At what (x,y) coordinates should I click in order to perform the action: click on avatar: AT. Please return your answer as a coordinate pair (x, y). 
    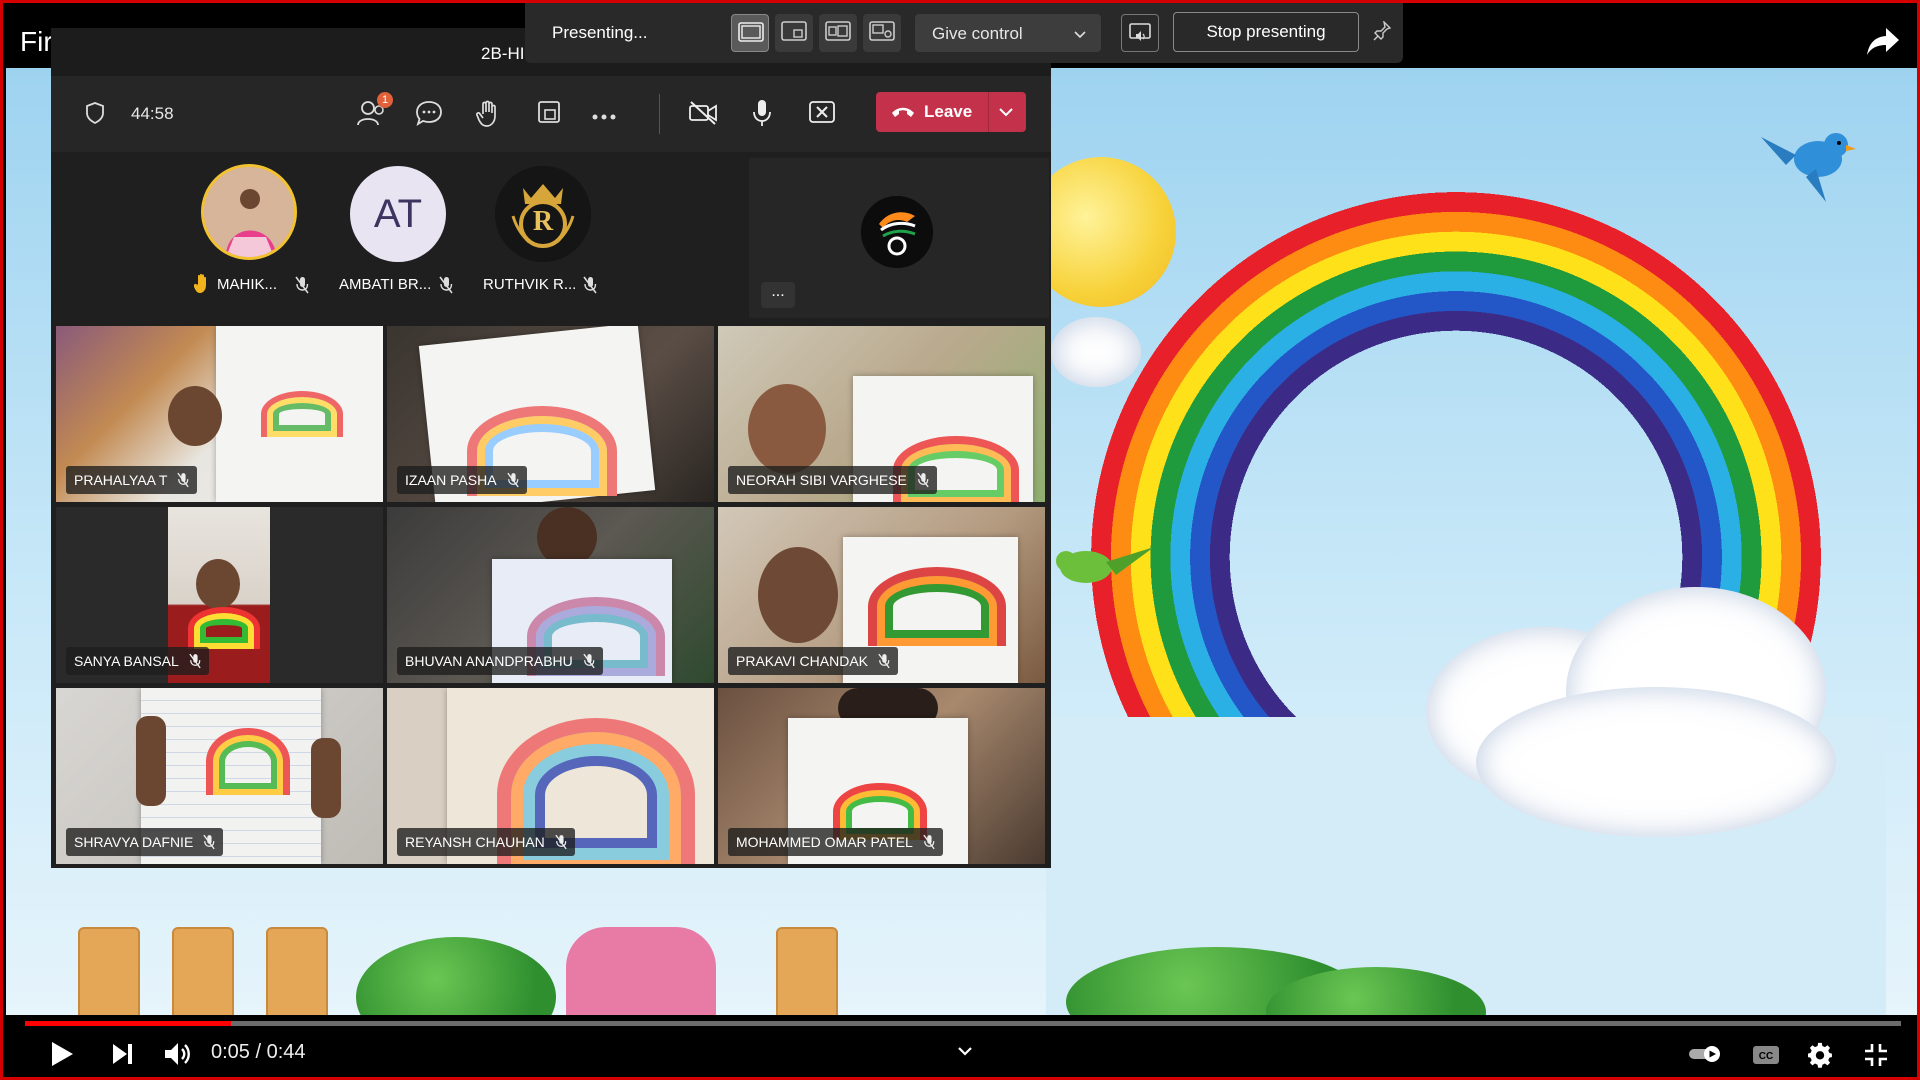
    Looking at the image, I should click on (398, 214).